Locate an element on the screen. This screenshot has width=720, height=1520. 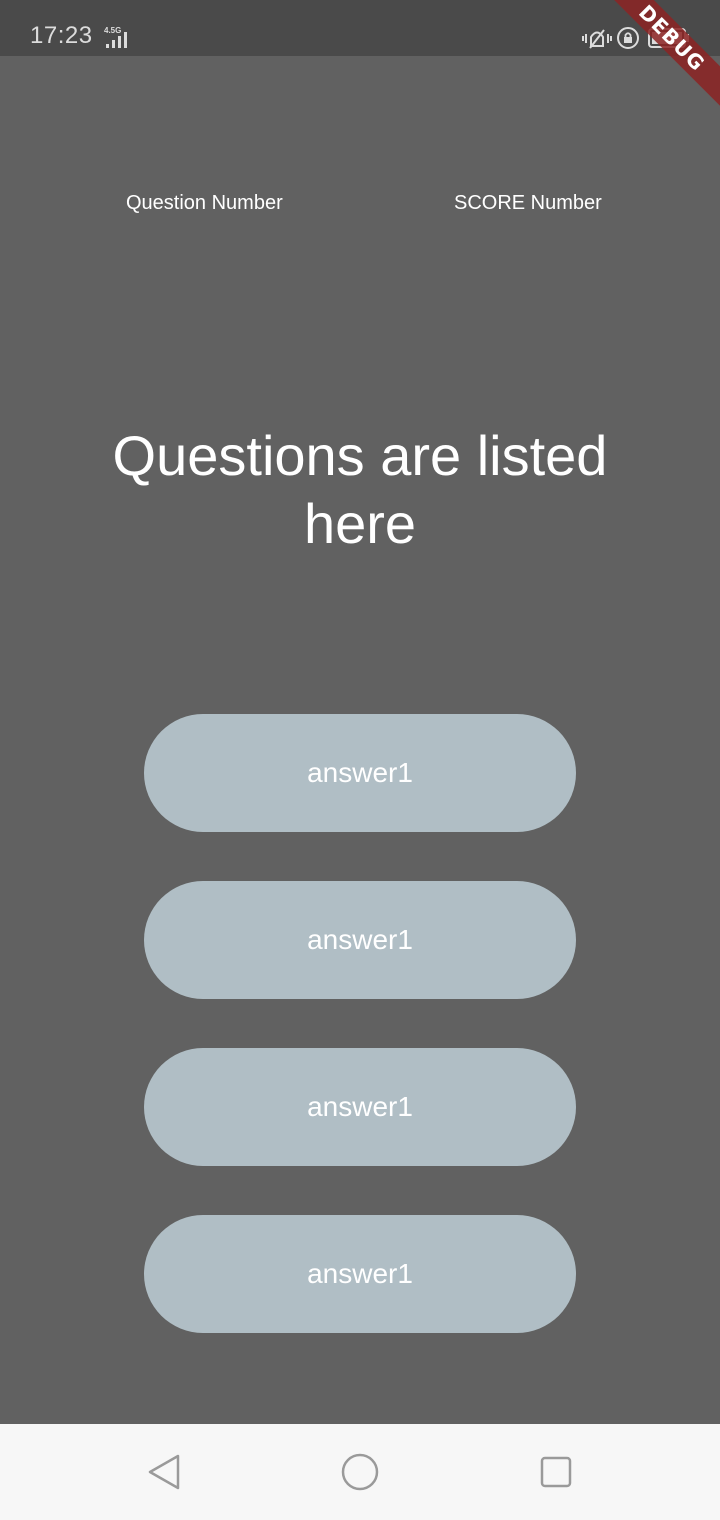
signal-icon is located at coordinates (116, 40).